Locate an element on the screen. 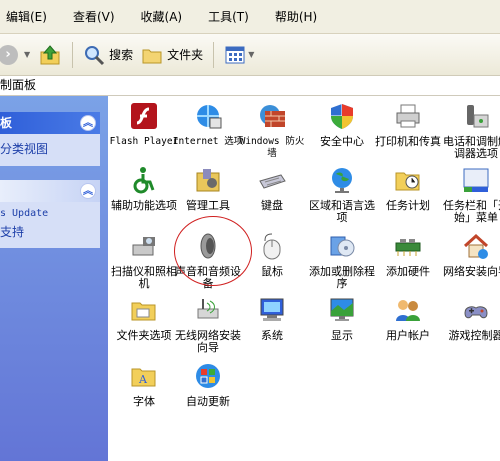 The width and height of the screenshot is (500, 461). switch-category-view-link: 分类视图 is located at coordinates (24, 149).